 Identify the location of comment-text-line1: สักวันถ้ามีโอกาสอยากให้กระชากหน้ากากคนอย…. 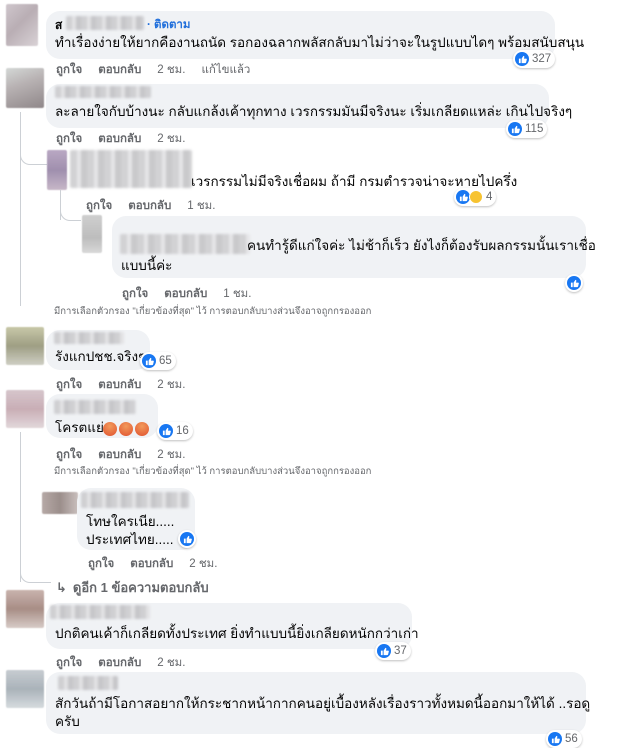
(323, 703).